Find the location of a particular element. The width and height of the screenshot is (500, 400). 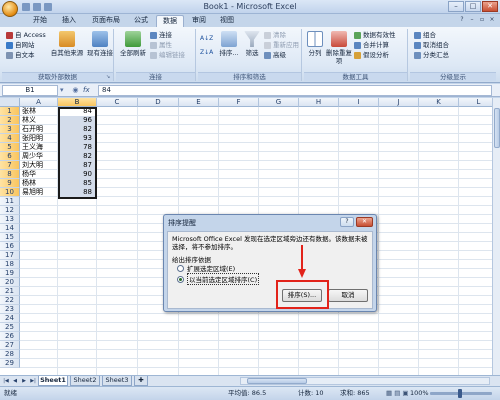

dialog-help-button: ? is located at coordinates (347, 222).